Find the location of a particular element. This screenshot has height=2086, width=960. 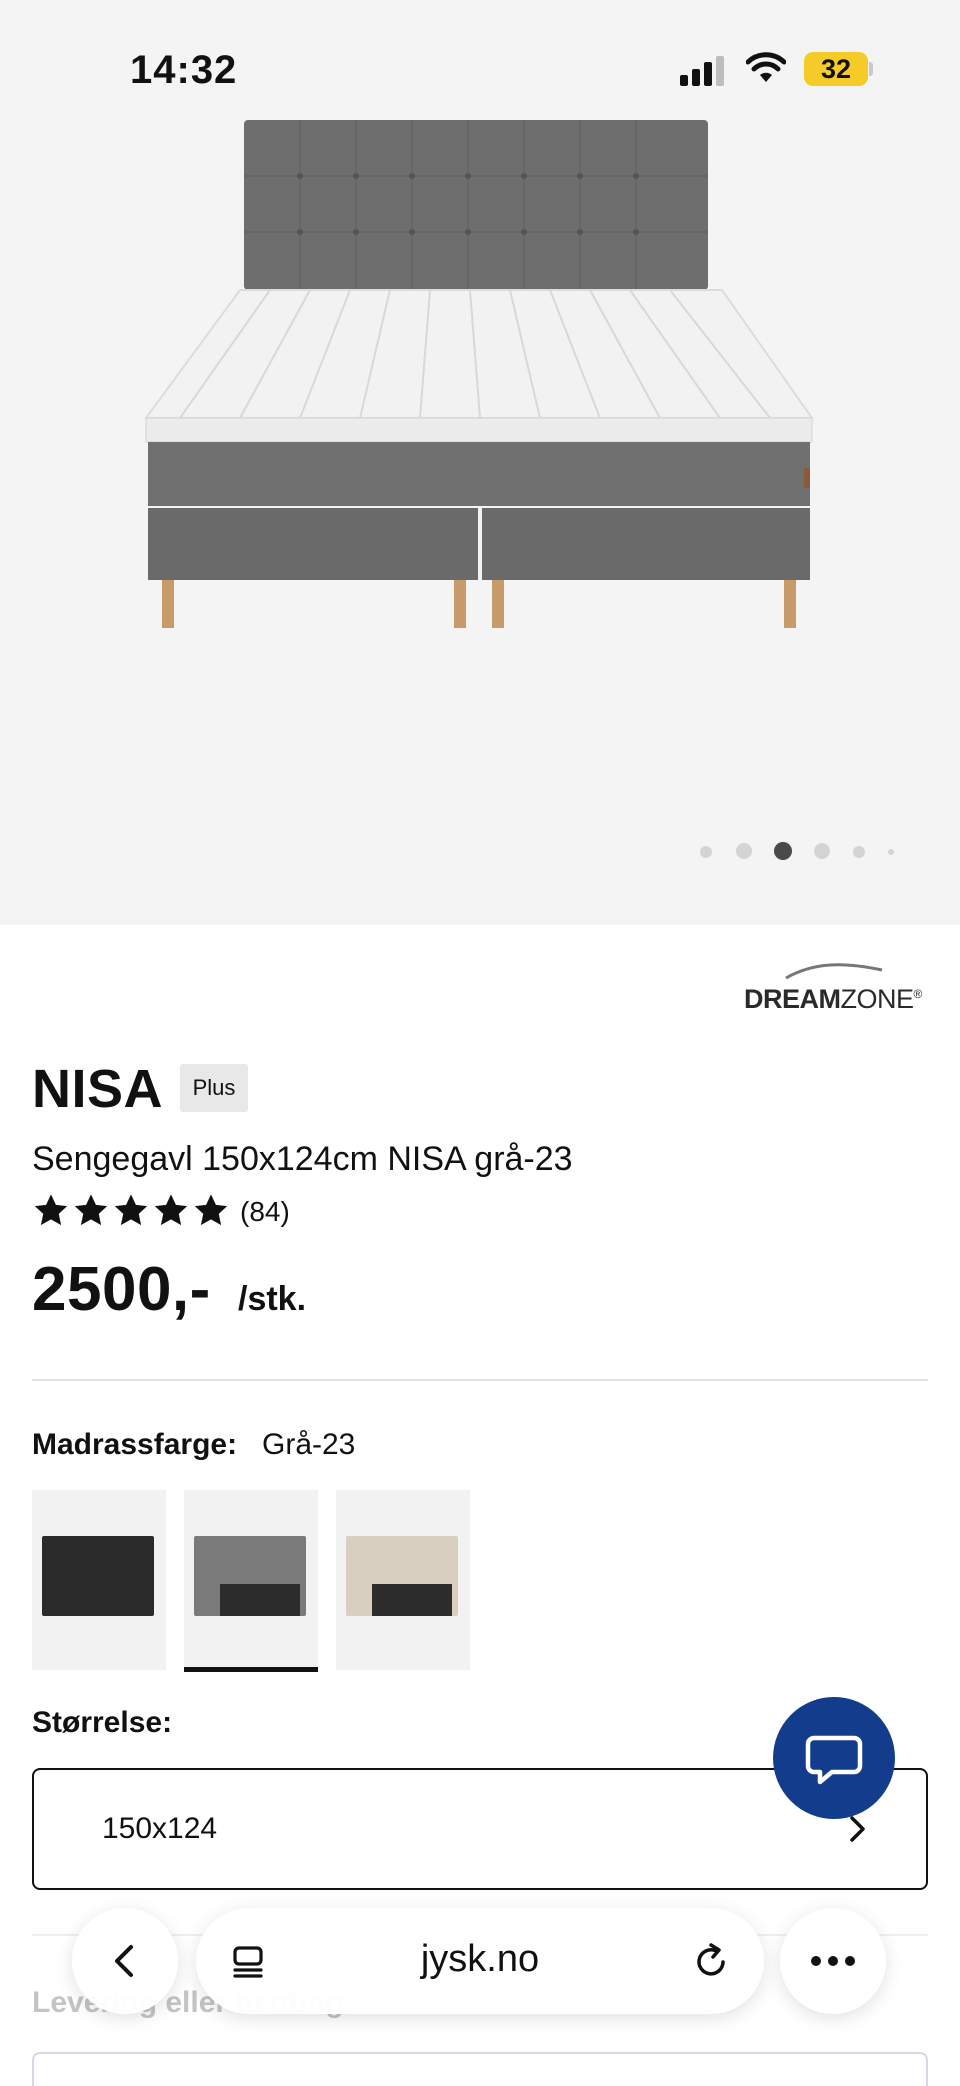

browser-more-button is located at coordinates (833, 1961).